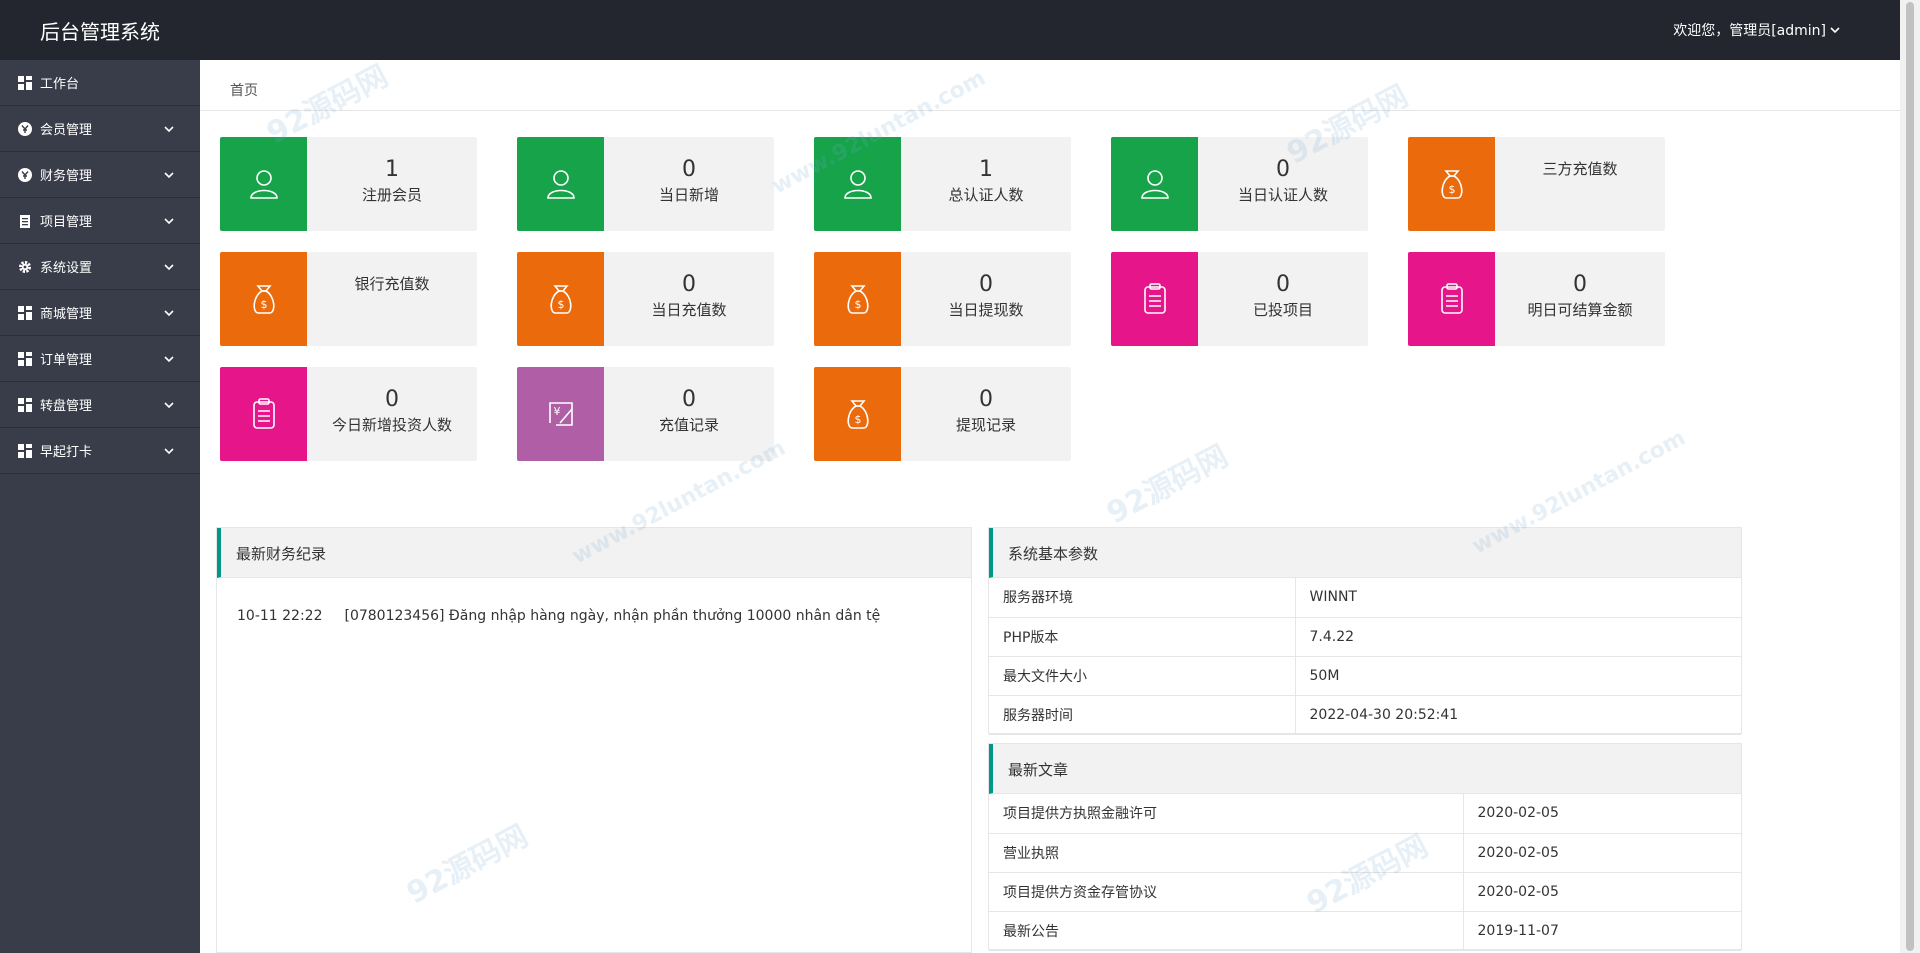 The width and height of the screenshot is (1920, 953). What do you see at coordinates (689, 299) in the screenshot?
I see `stat-card-body: 0 当日充值数` at bounding box center [689, 299].